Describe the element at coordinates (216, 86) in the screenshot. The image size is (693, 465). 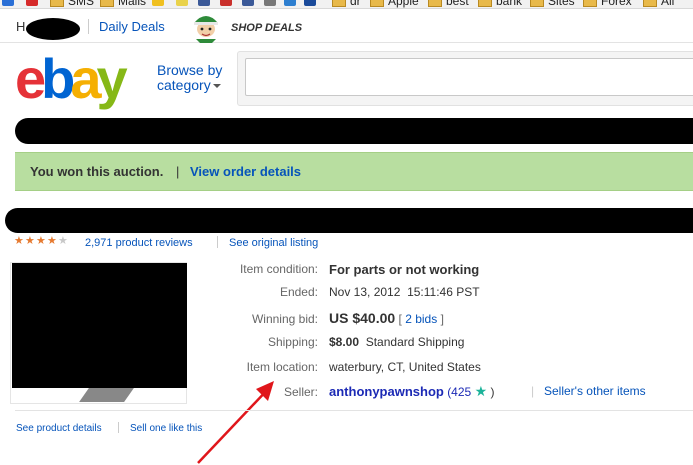
I see `chevron-down-icon` at that location.